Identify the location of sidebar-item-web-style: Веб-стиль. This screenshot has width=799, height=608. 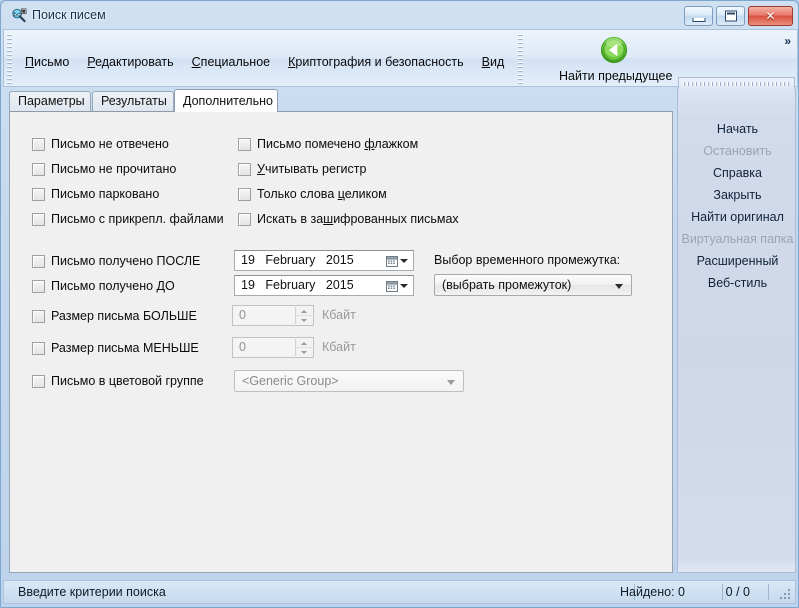
(737, 283).